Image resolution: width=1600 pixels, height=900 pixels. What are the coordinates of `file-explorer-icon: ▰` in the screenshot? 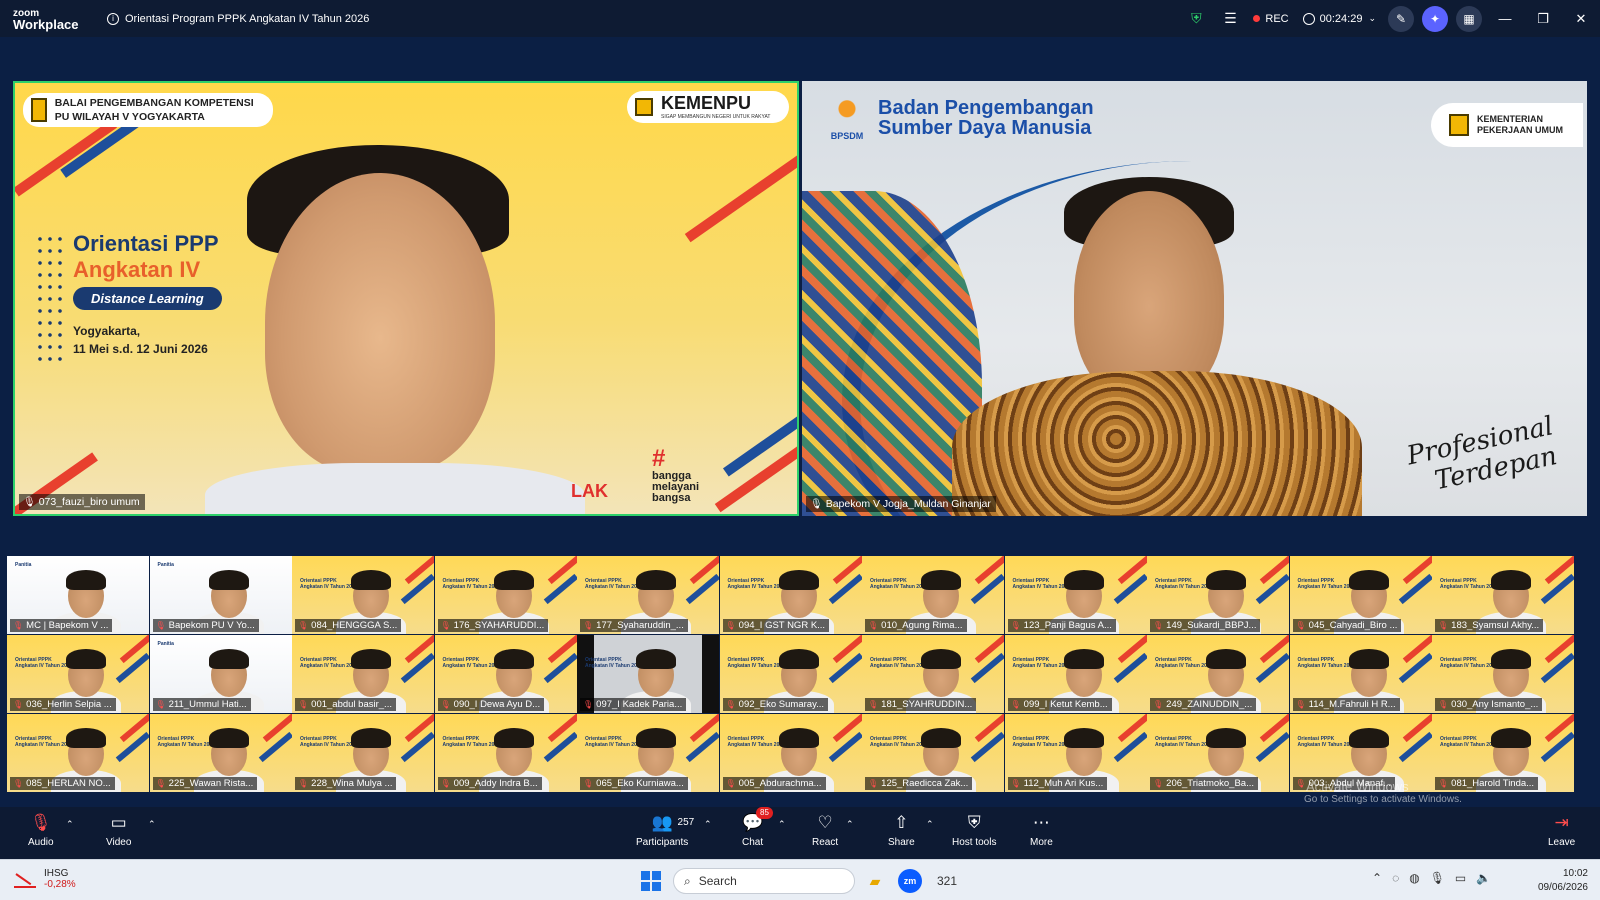 It's located at (875, 881).